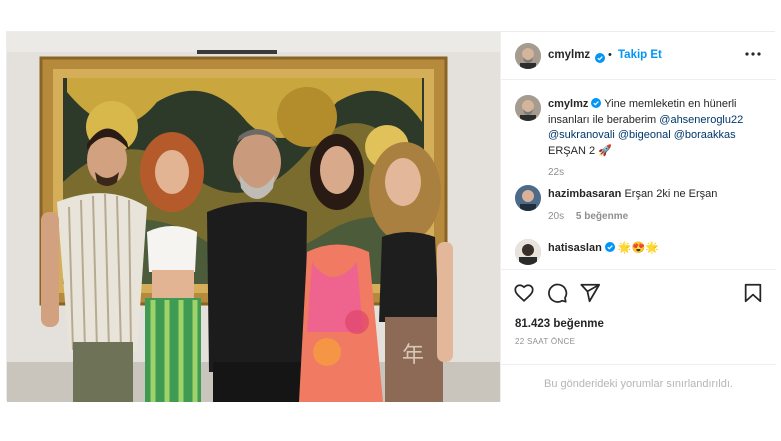 This screenshot has width=781, height=441. I want to click on comment-icon, so click(557, 293).